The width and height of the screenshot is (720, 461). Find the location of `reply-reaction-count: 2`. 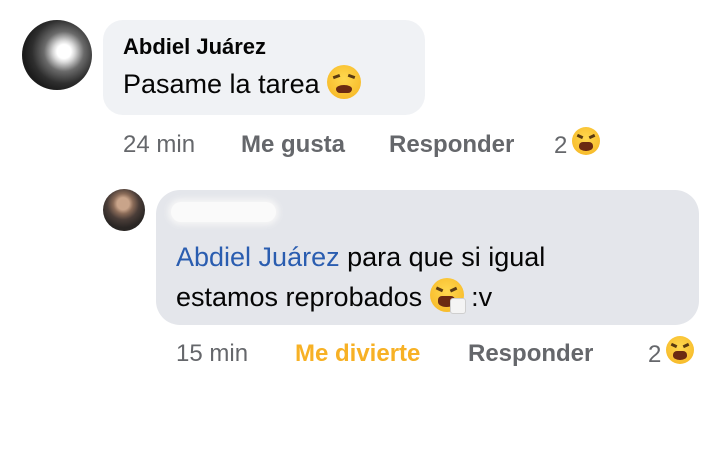

reply-reaction-count: 2 is located at coordinates (655, 354).